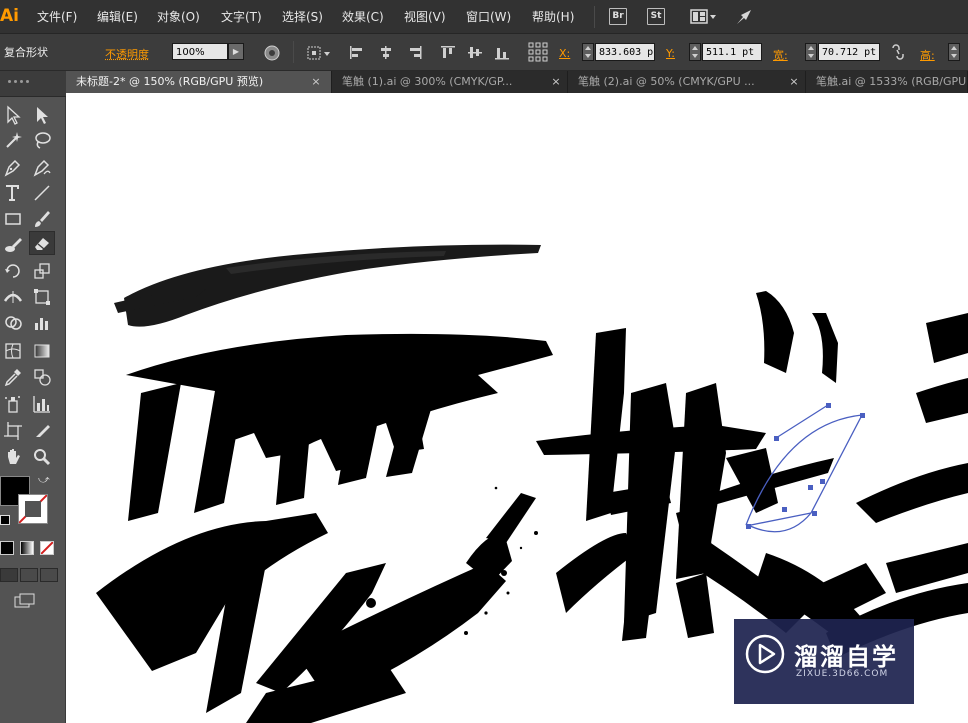 The width and height of the screenshot is (968, 723). Describe the element at coordinates (13, 323) in the screenshot. I see `shape-builder-icon` at that location.